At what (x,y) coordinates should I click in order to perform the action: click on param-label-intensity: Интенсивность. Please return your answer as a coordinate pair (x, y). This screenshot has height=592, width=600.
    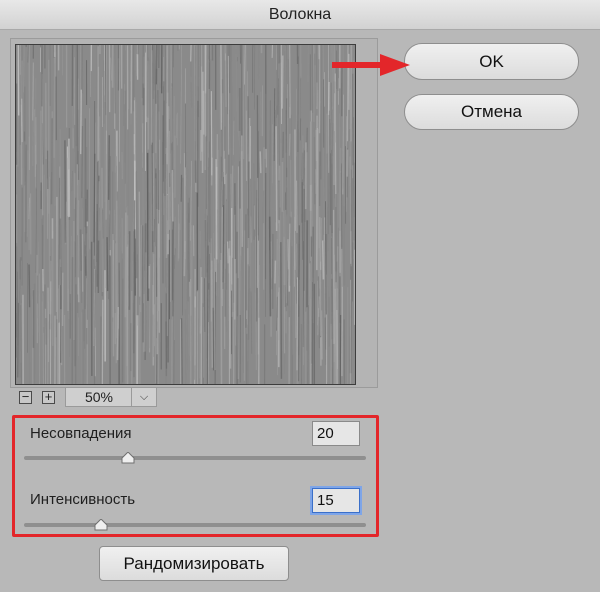
    Looking at the image, I should click on (83, 499).